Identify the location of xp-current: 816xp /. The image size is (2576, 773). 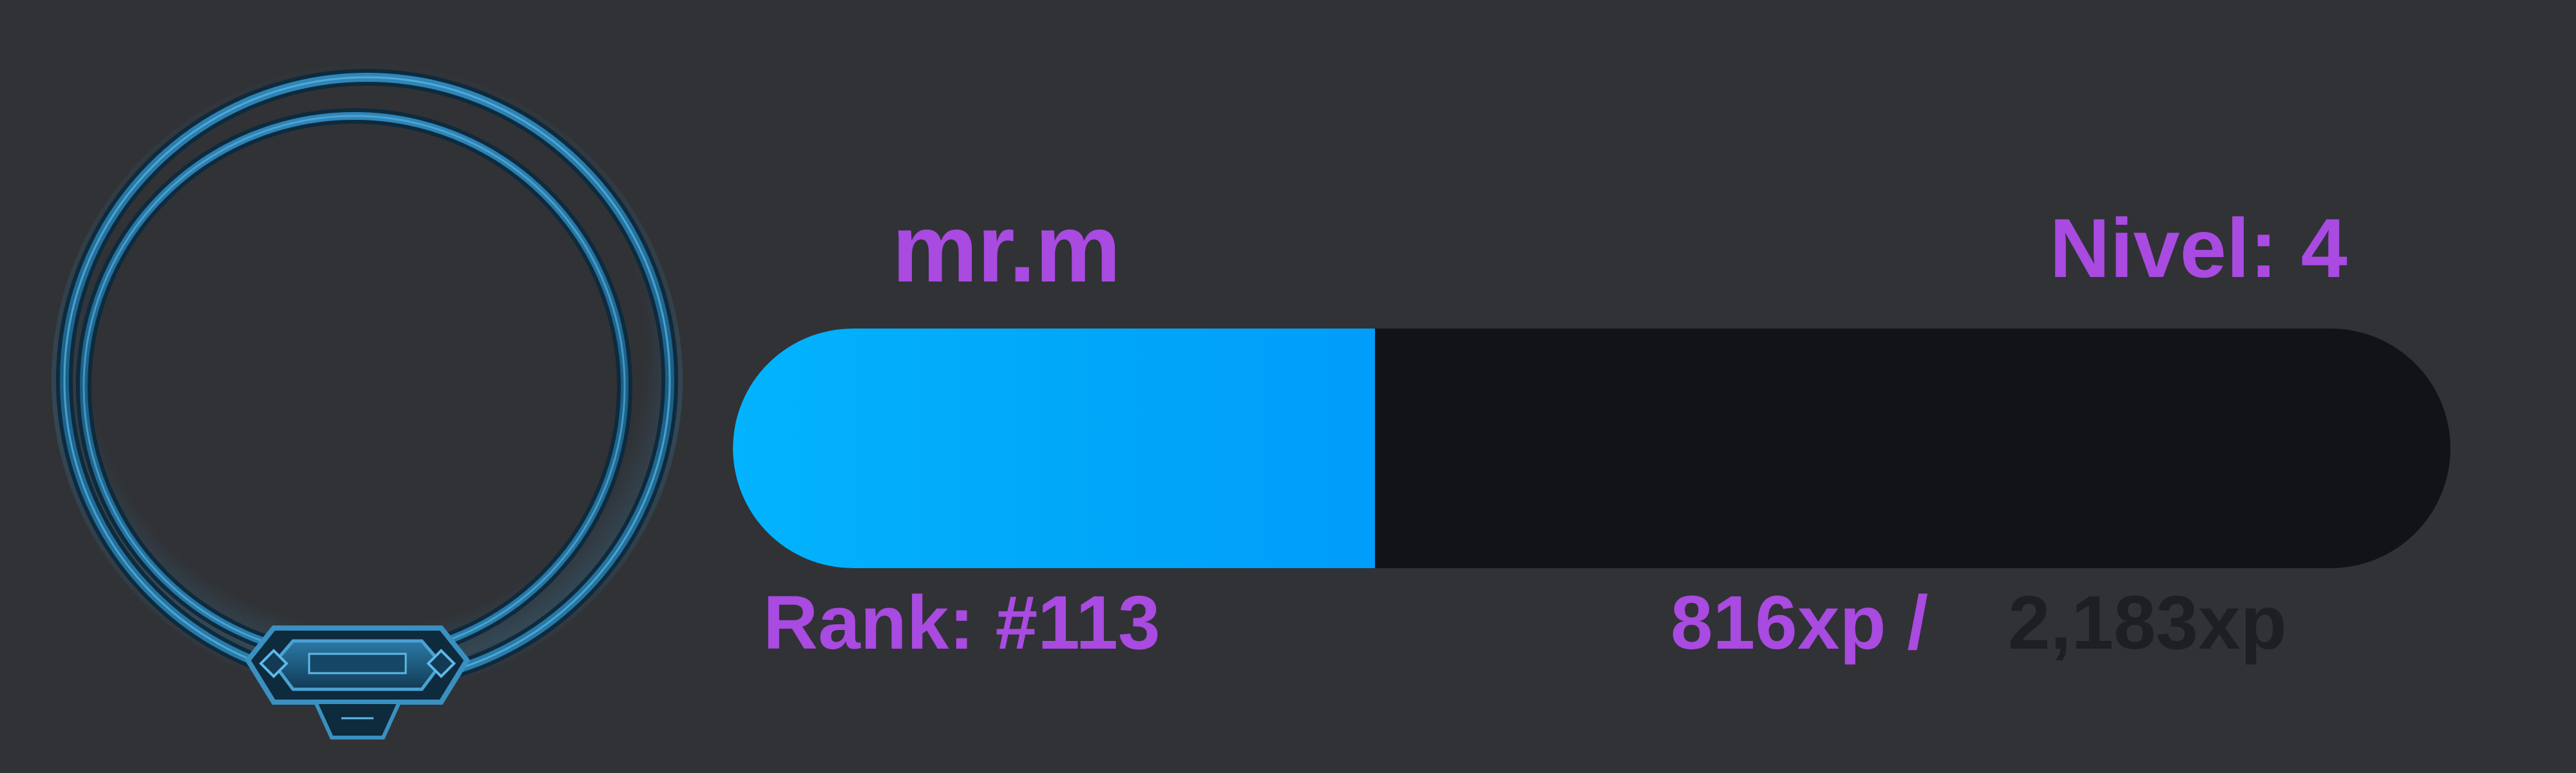
(1800, 622).